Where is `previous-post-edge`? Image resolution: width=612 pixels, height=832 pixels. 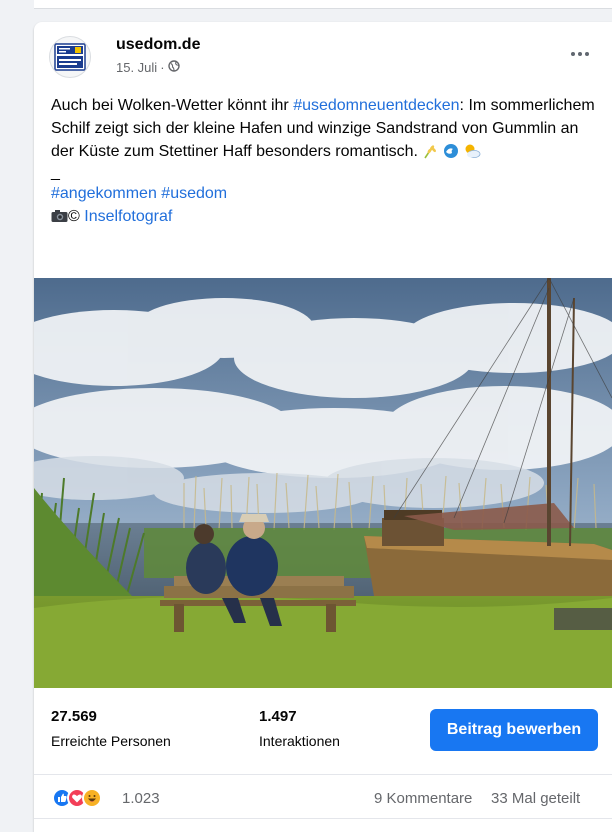 previous-post-edge is located at coordinates (323, 4).